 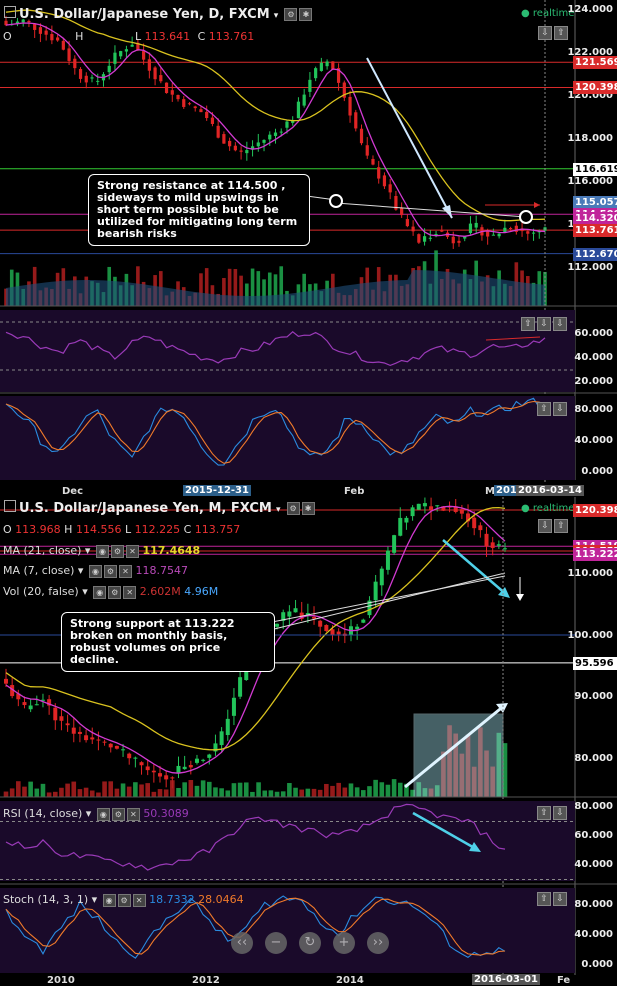 What do you see at coordinates (231, 36) in the screenshot?
I see `ohlc-close-value: 113.761` at bounding box center [231, 36].